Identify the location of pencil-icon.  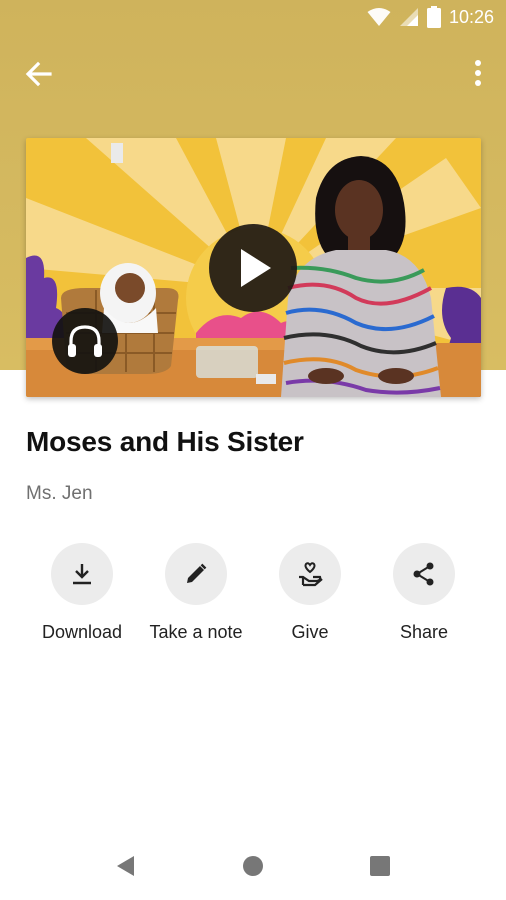
(197, 573).